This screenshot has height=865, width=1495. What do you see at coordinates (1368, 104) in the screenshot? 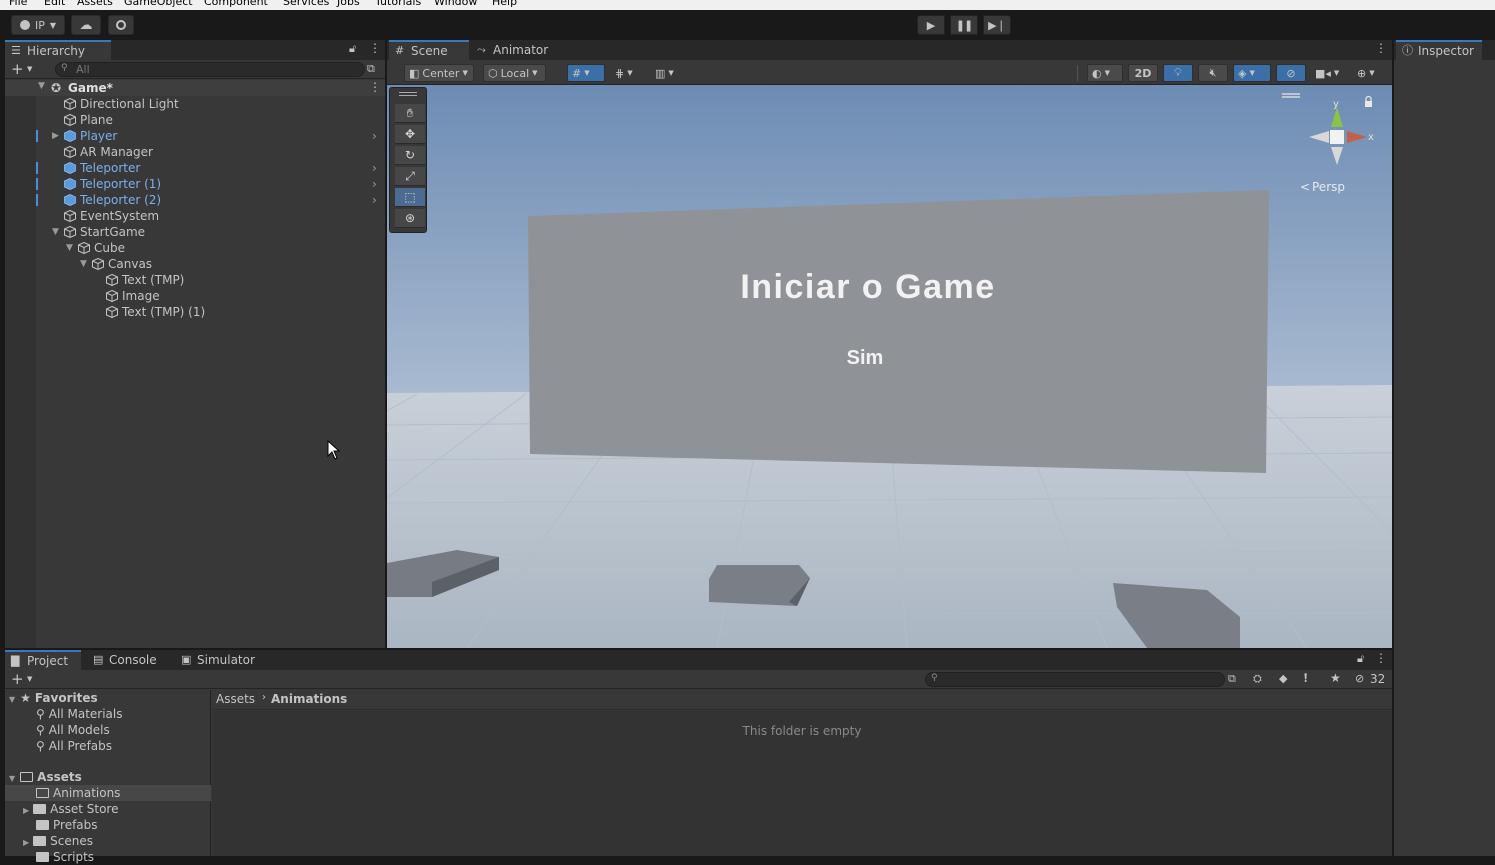
I see `gizmo-lock-icon` at bounding box center [1368, 104].